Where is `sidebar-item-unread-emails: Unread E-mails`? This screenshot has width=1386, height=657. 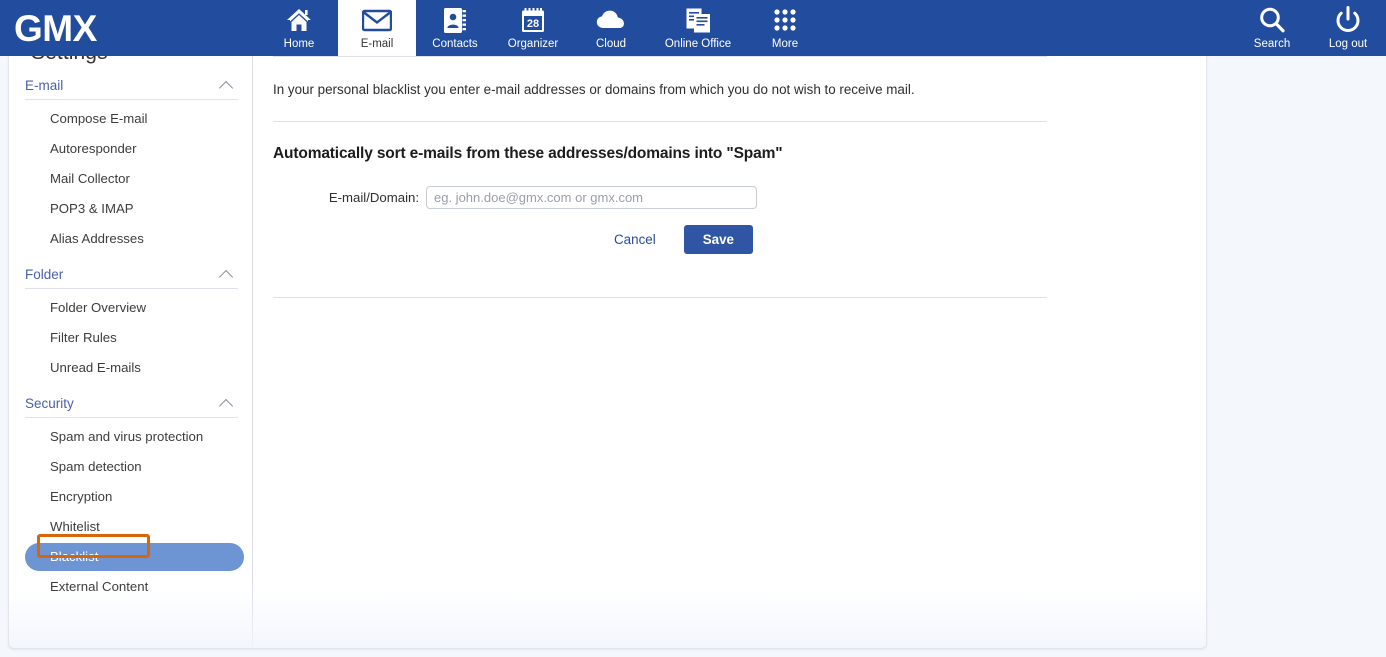
sidebar-item-unread-emails: Unread E-mails is located at coordinates (131, 368).